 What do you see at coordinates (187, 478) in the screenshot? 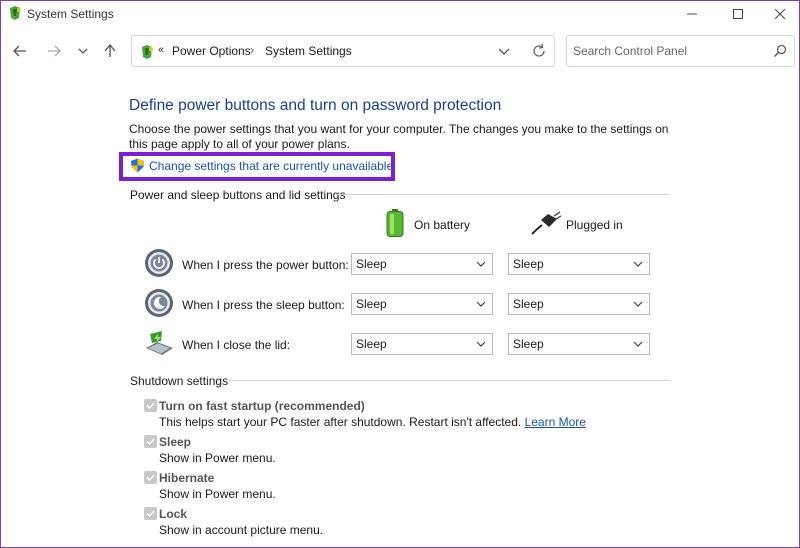
I see `hibernate-title: Hibernate` at bounding box center [187, 478].